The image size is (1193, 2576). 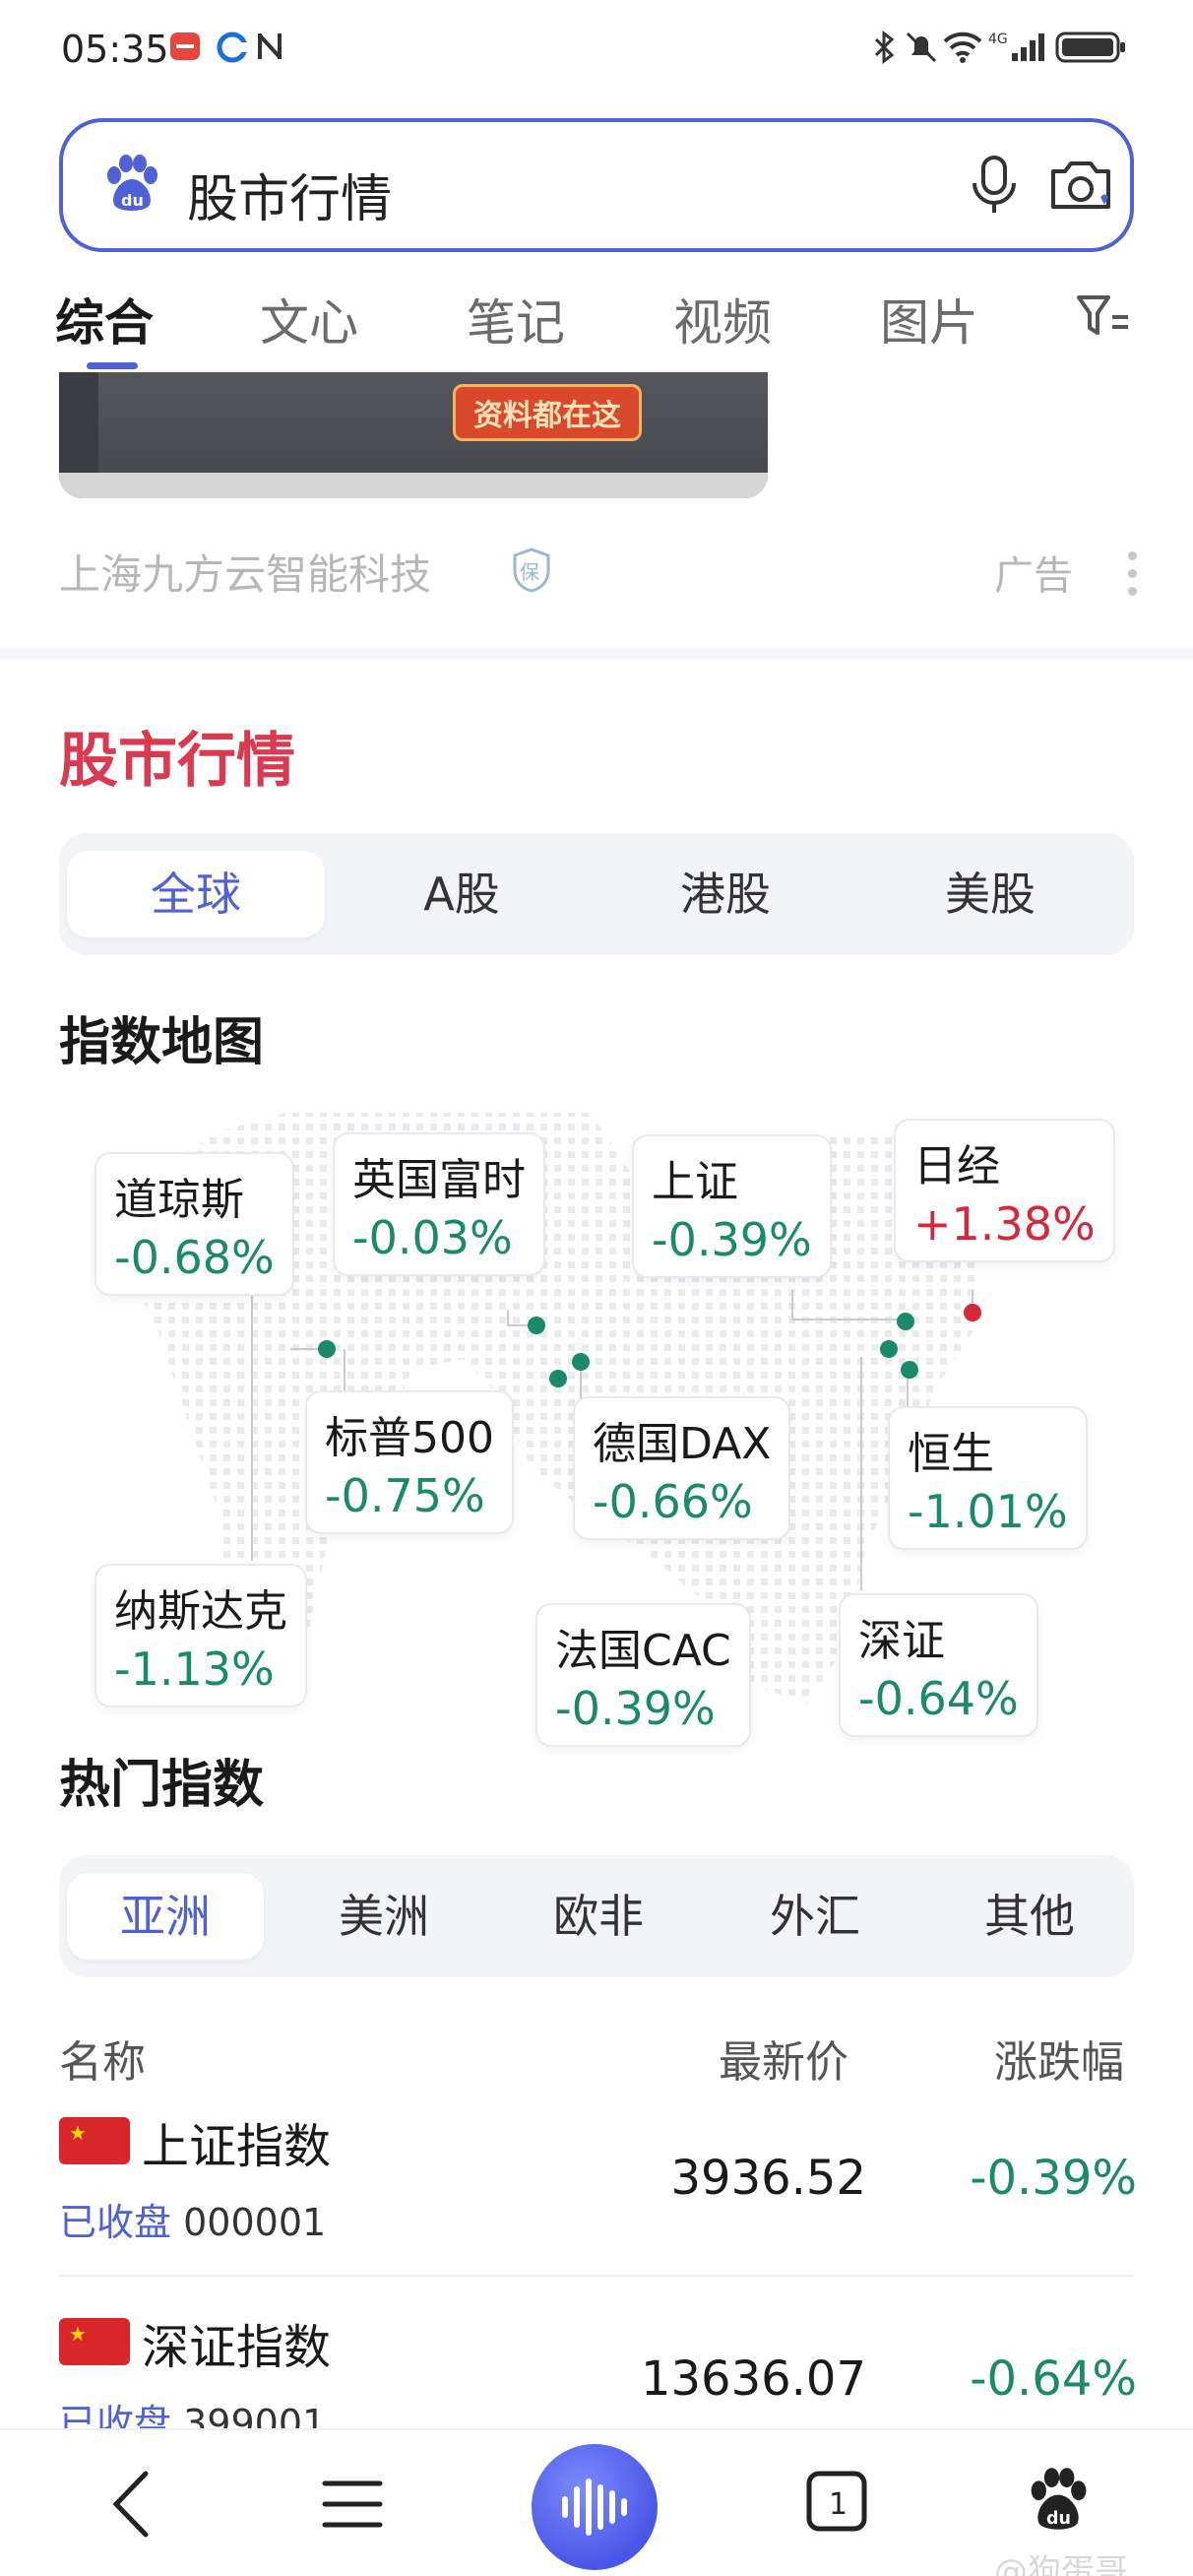 I want to click on index-box-sp500: 标普500 -0.75%, so click(x=409, y=1462).